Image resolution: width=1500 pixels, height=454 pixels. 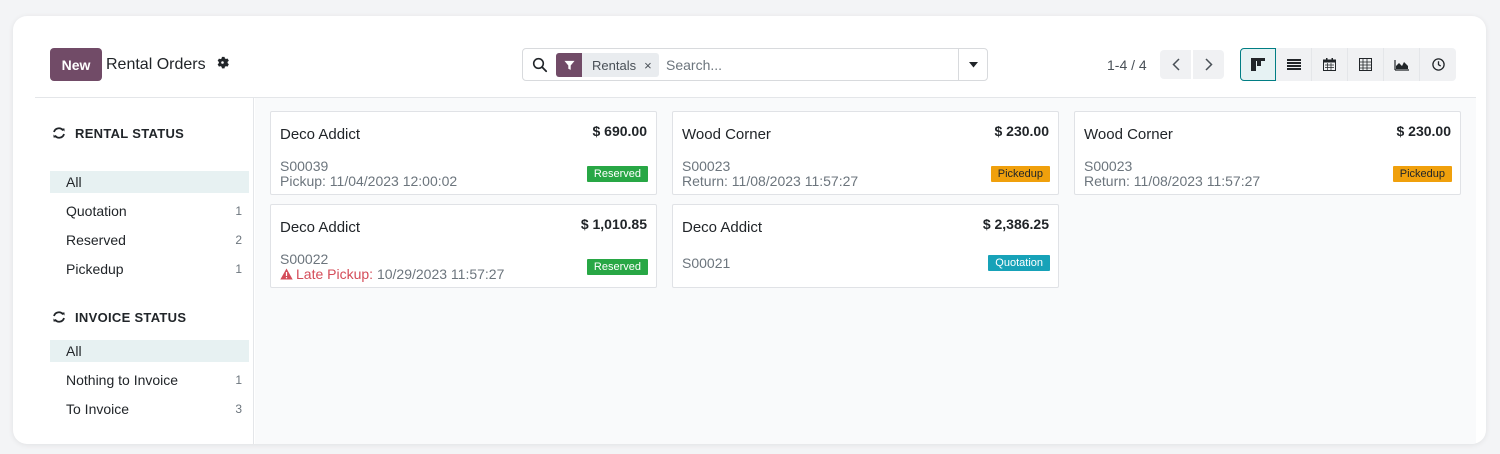 I want to click on gear-icon, so click(x=222, y=62).